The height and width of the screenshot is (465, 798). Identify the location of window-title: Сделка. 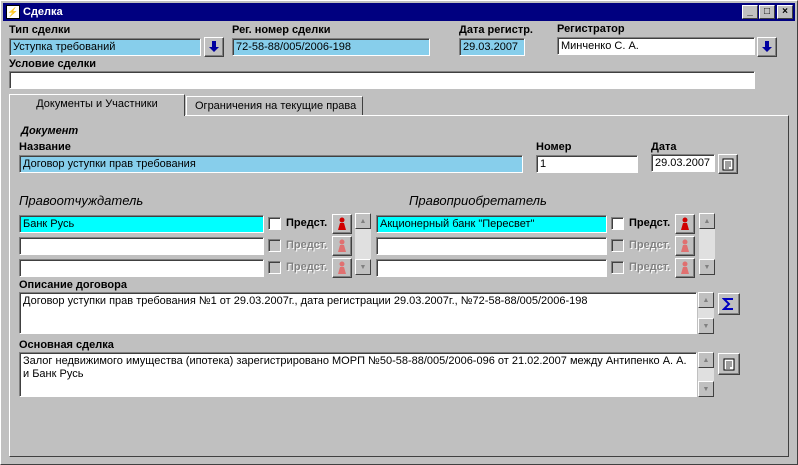
(43, 12).